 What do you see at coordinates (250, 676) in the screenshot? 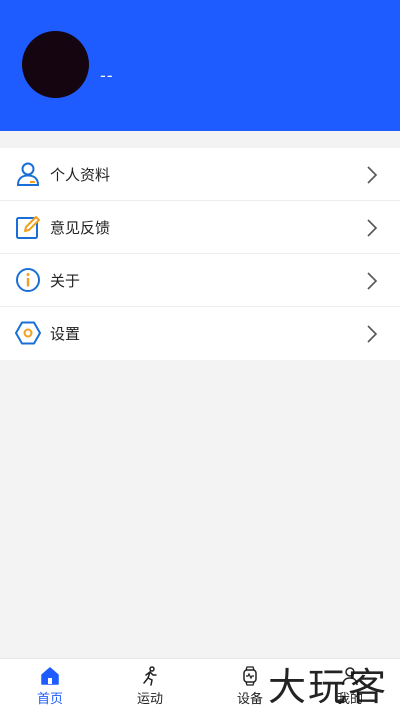
I see `watch-icon` at bounding box center [250, 676].